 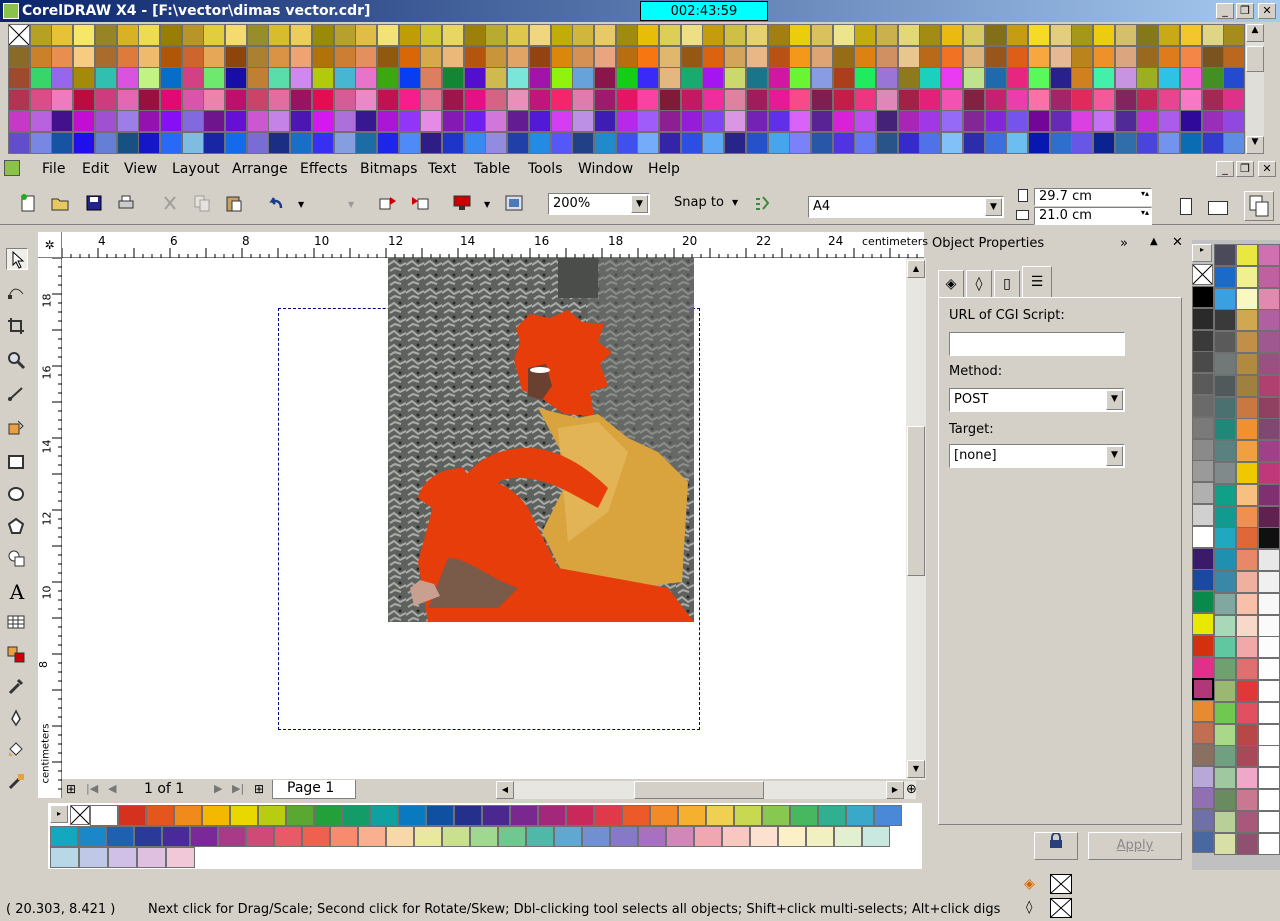 What do you see at coordinates (515, 204) in the screenshot?
I see `welcome-screen-icon` at bounding box center [515, 204].